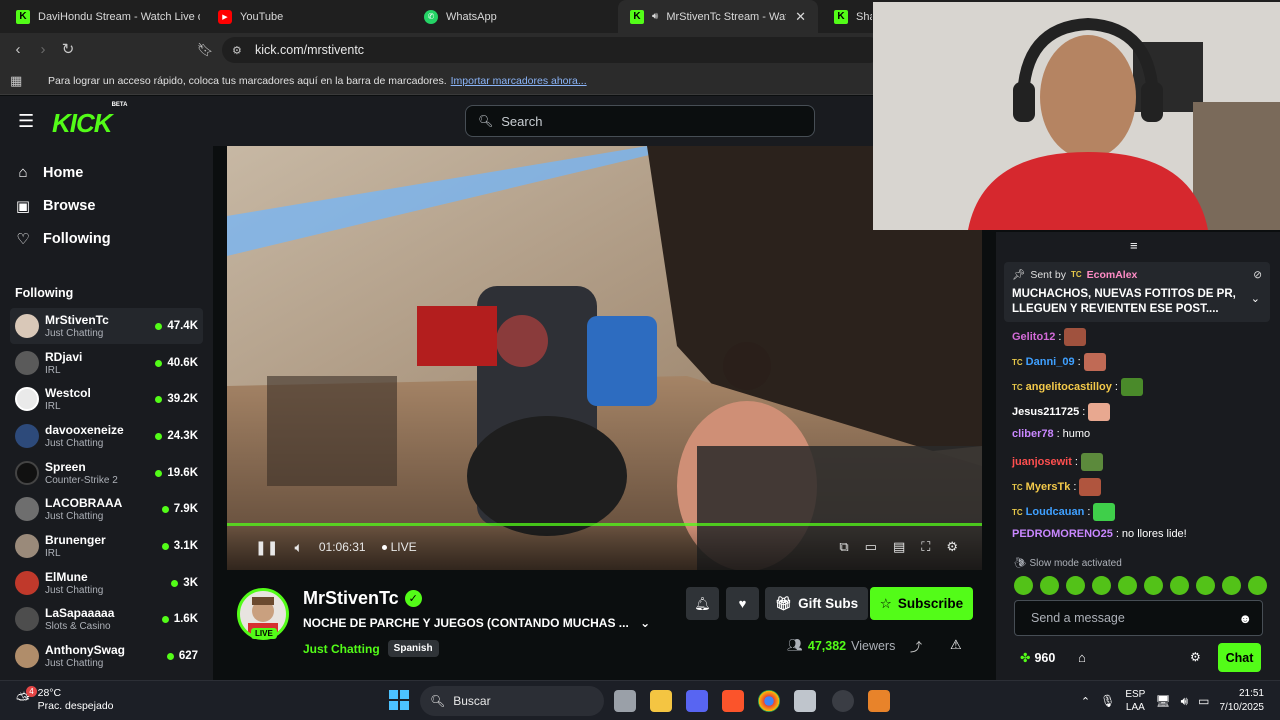  What do you see at coordinates (1185, 701) in the screenshot?
I see `volume-icon: 🔊︎` at bounding box center [1185, 701].